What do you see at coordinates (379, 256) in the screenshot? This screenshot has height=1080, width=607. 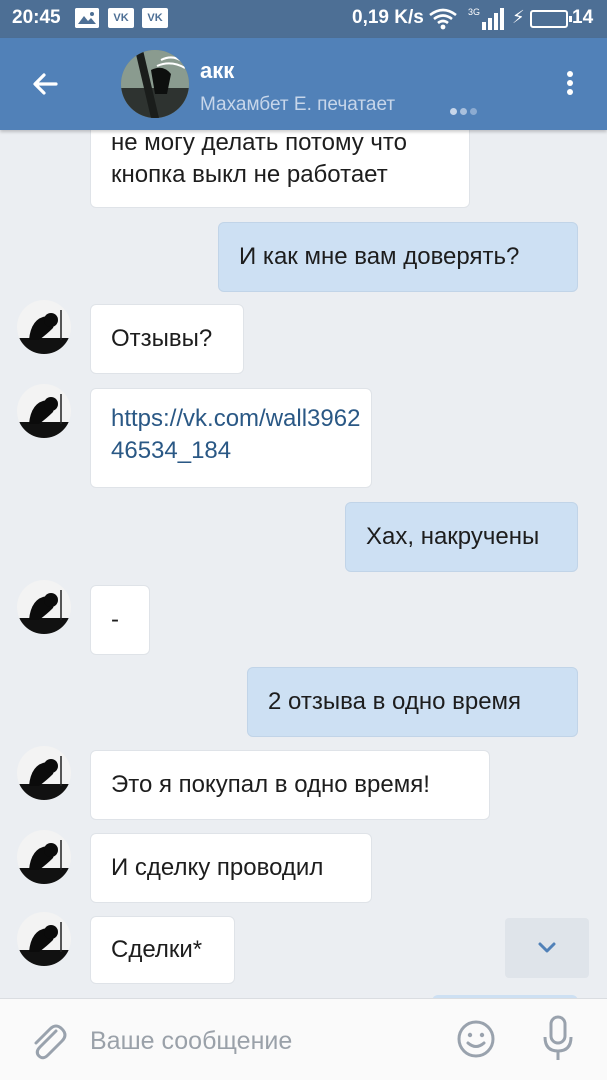 I see `message-text: И как мне вам доверять?` at bounding box center [379, 256].